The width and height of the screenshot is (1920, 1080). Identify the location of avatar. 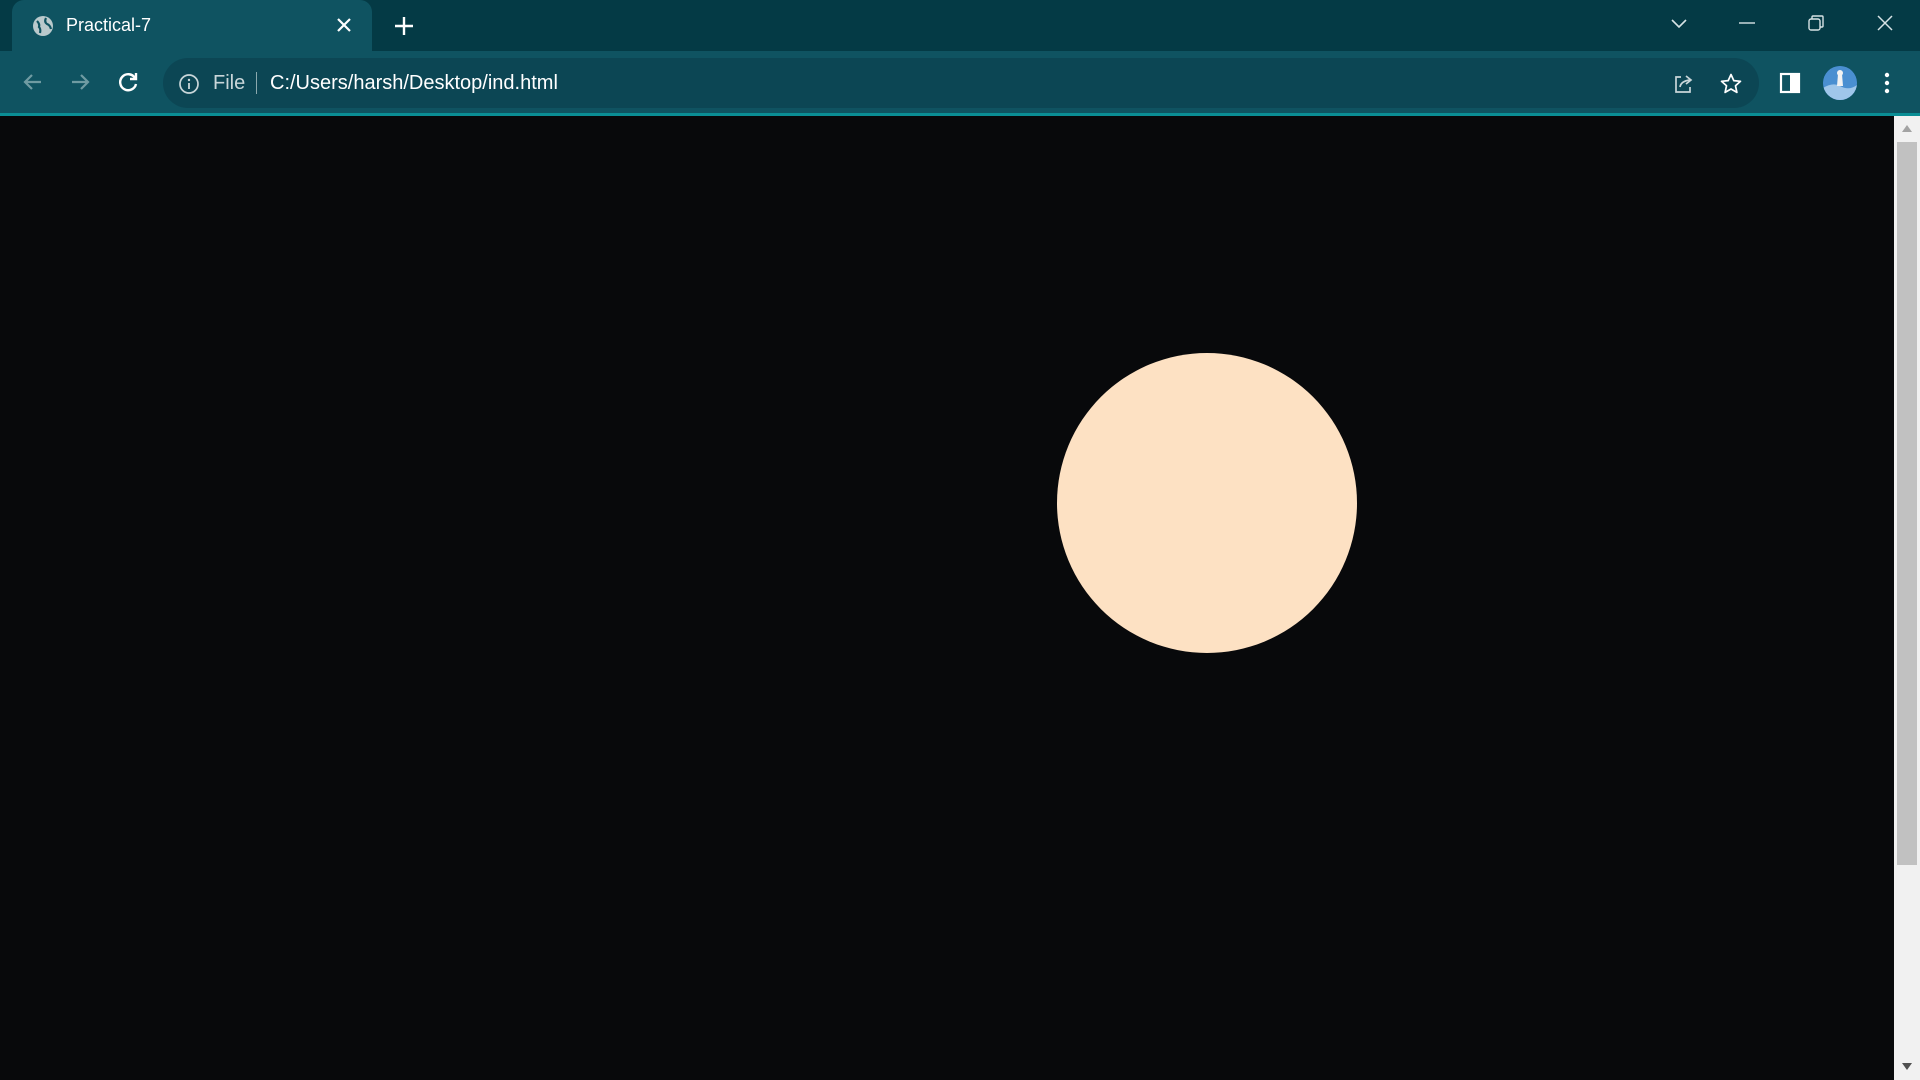
(1840, 83).